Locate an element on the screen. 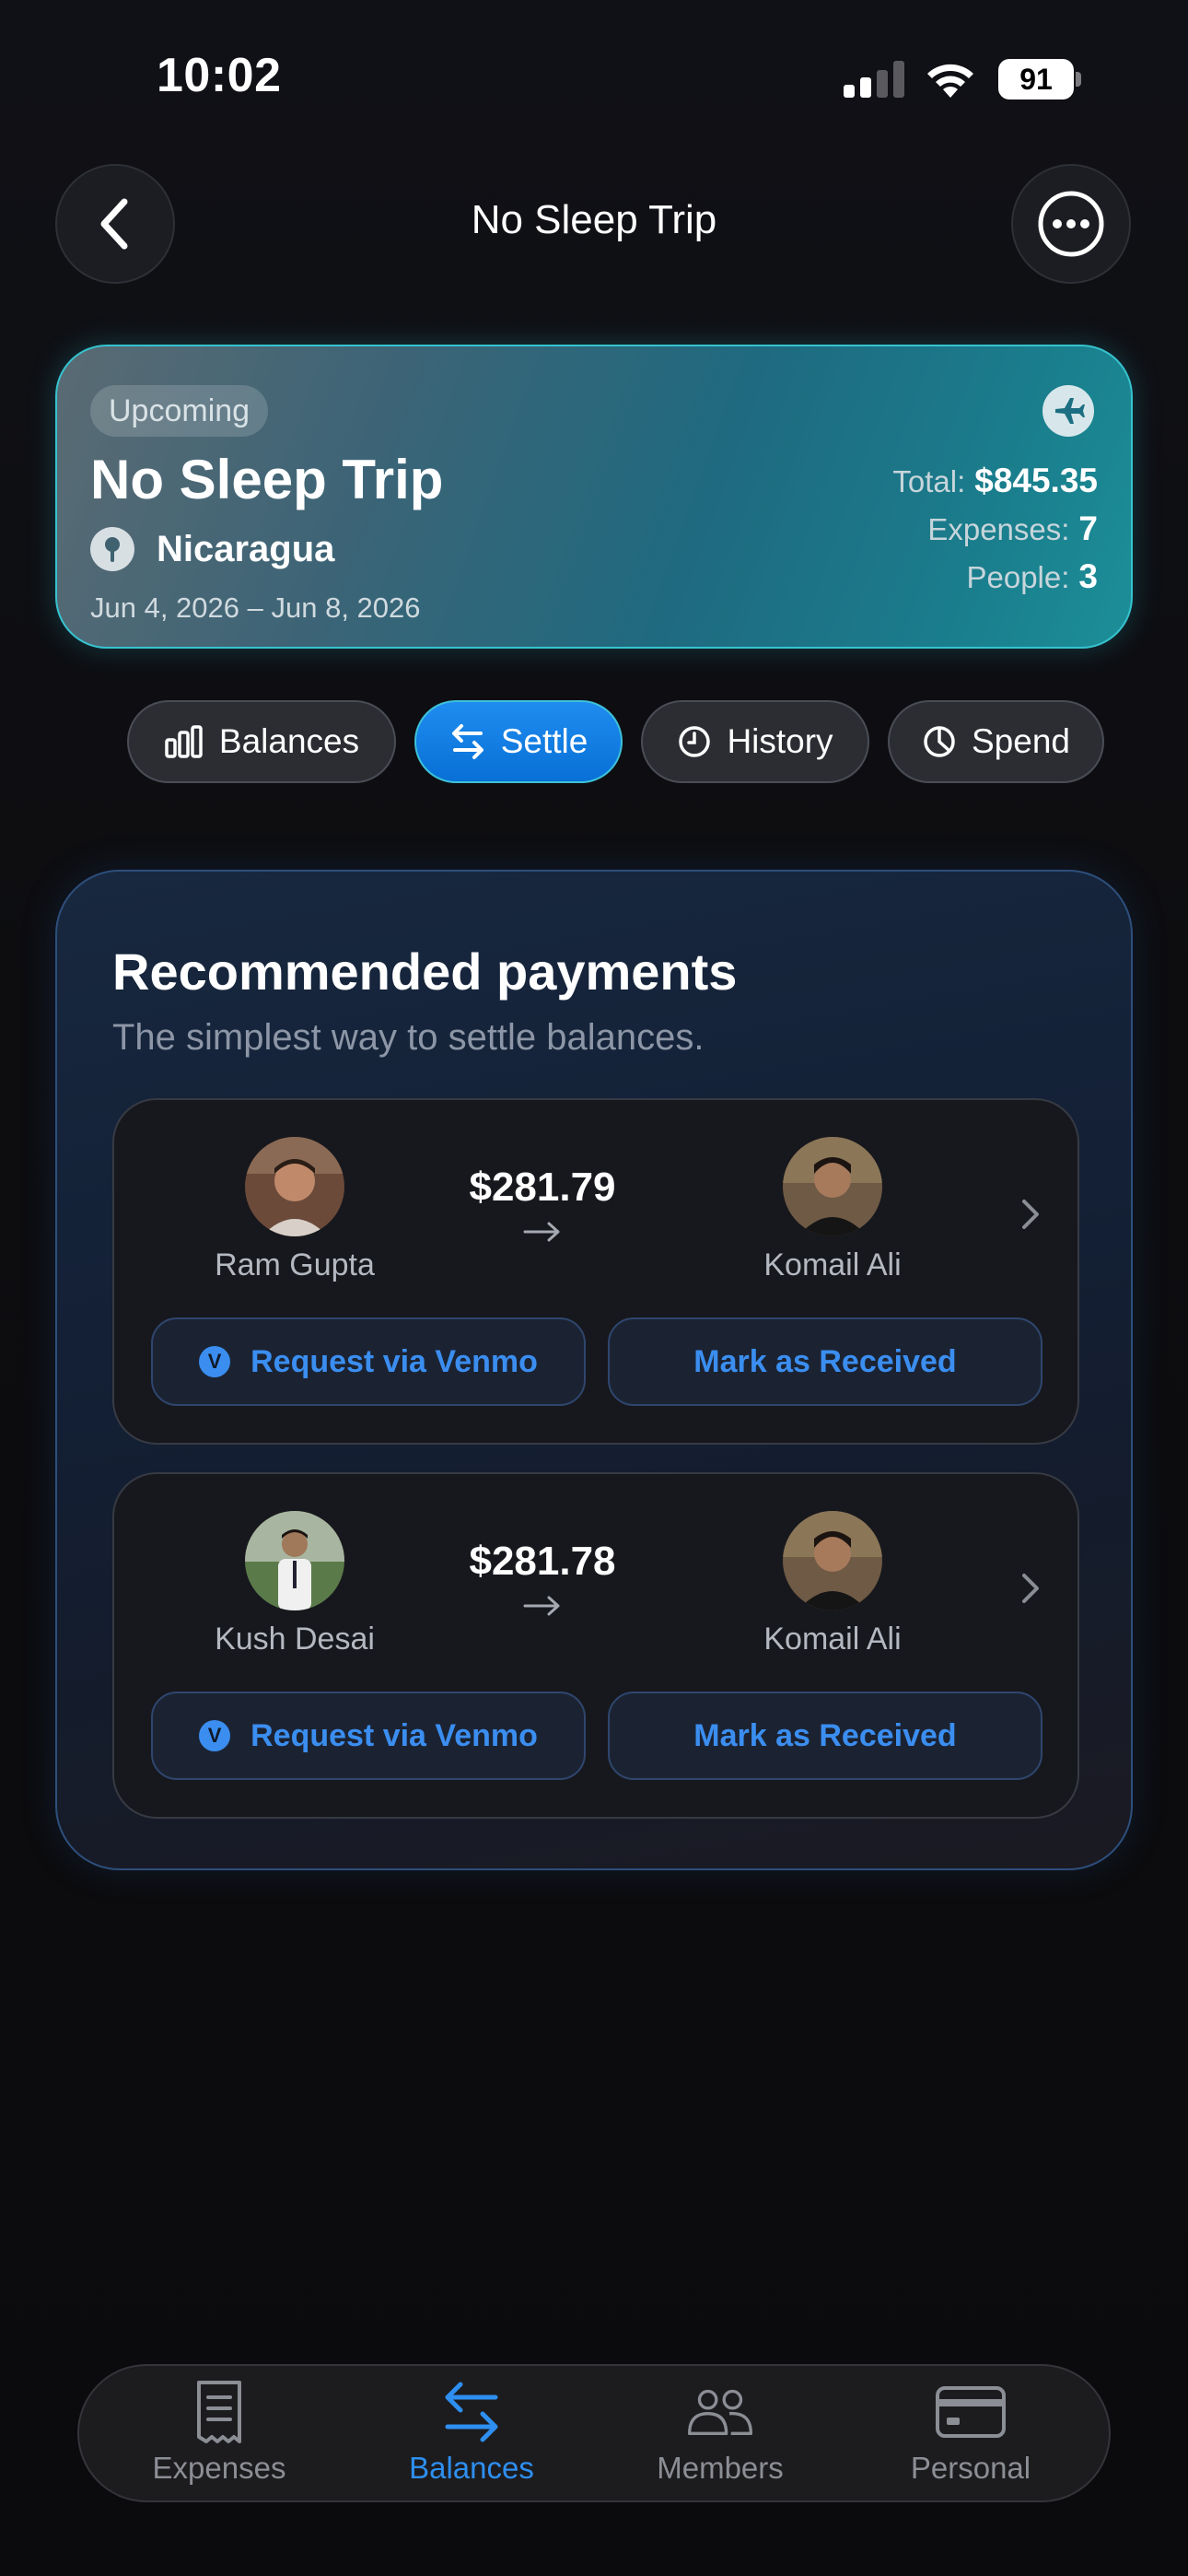 The image size is (1188, 2576). clock-icon is located at coordinates (695, 741).